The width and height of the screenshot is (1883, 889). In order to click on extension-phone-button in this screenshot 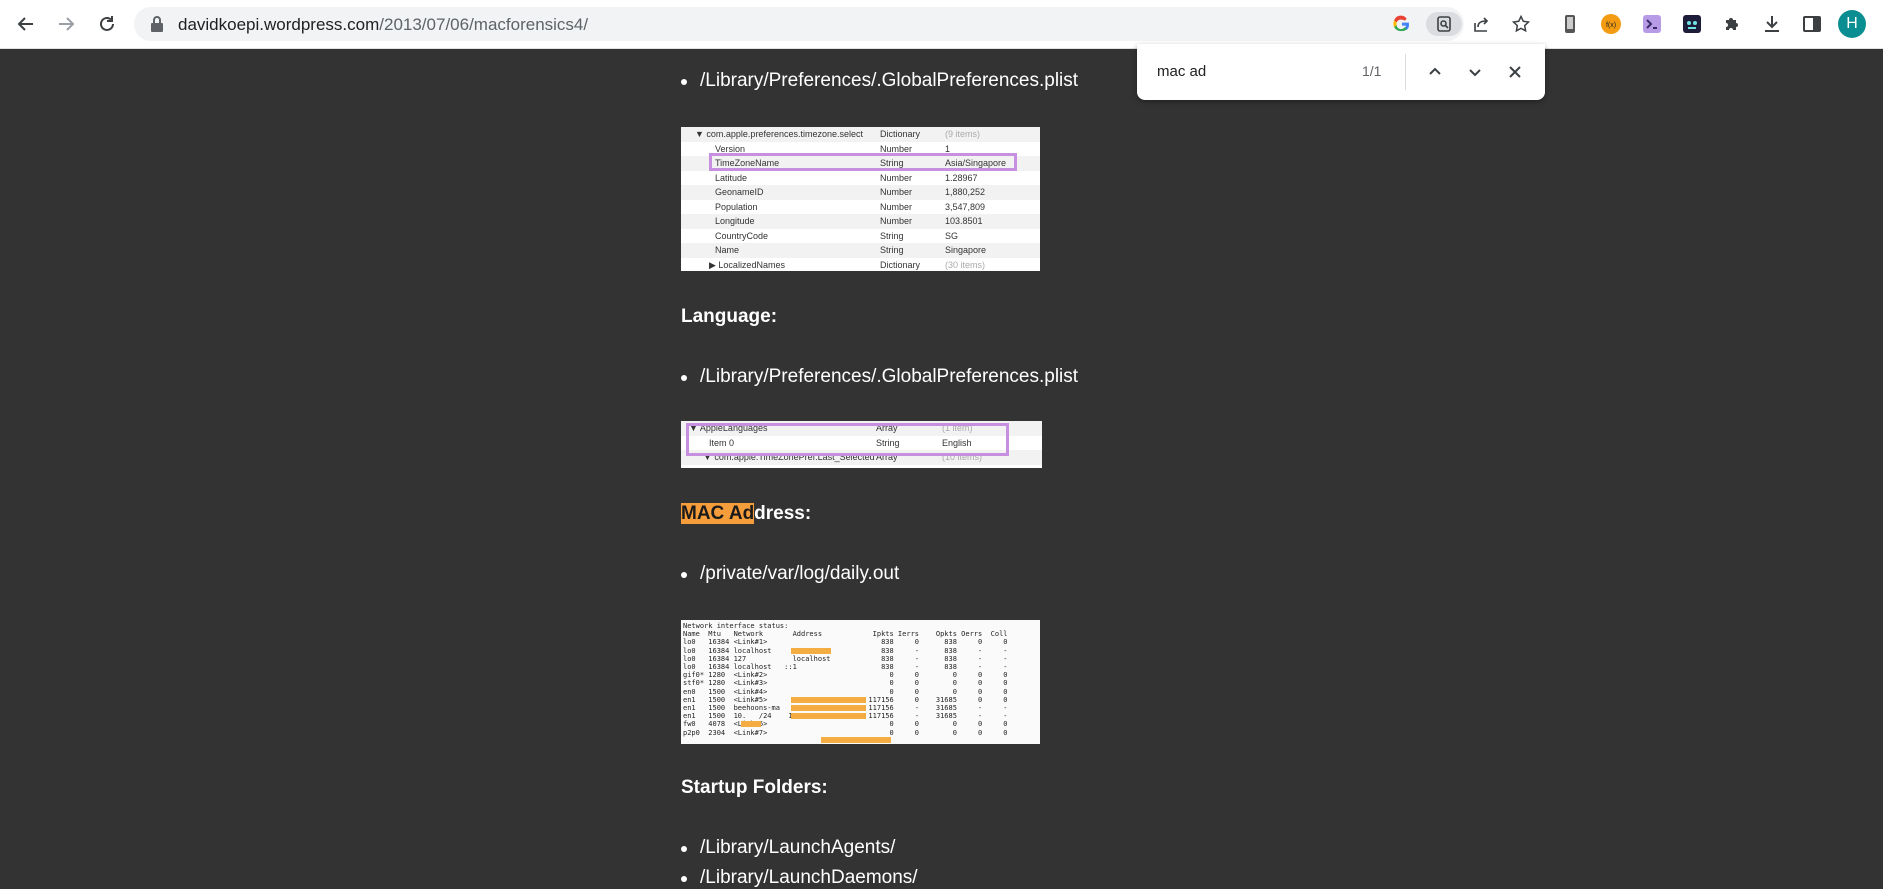, I will do `click(1570, 24)`.